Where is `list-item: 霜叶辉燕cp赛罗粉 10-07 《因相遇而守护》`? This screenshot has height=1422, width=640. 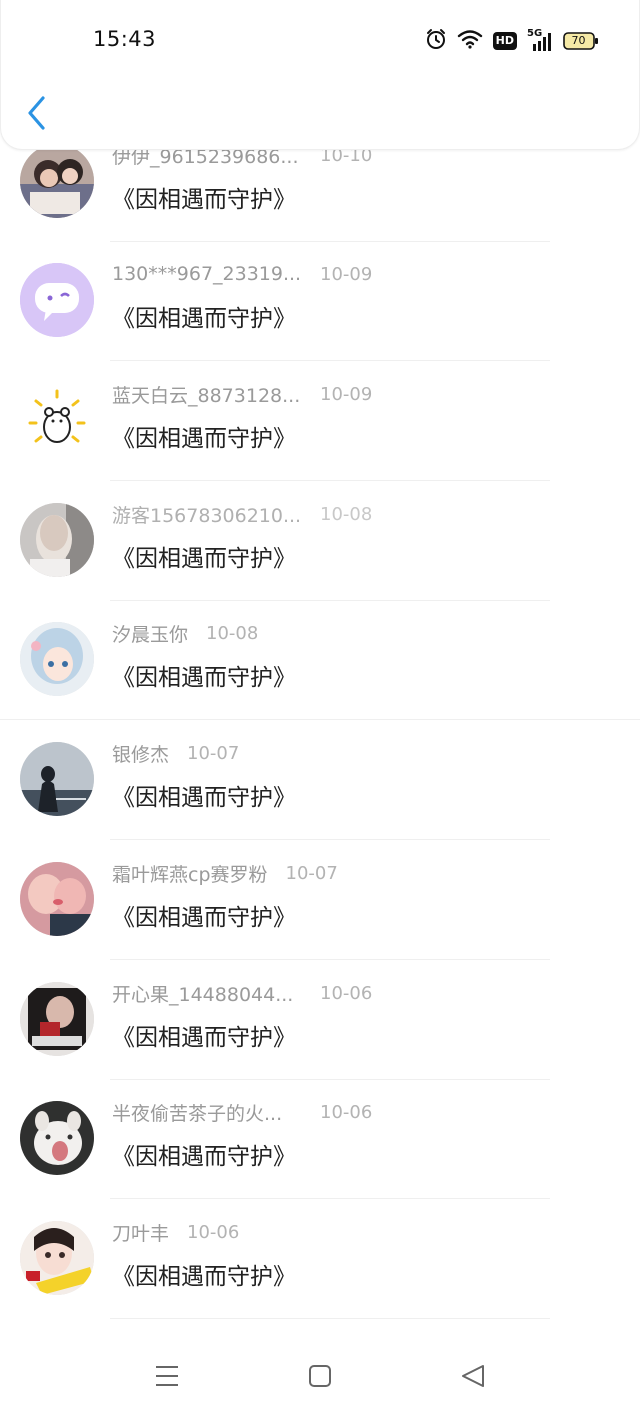
list-item: 霜叶辉燕cp赛罗粉 10-07 《因相遇而守护》 is located at coordinates (320, 900).